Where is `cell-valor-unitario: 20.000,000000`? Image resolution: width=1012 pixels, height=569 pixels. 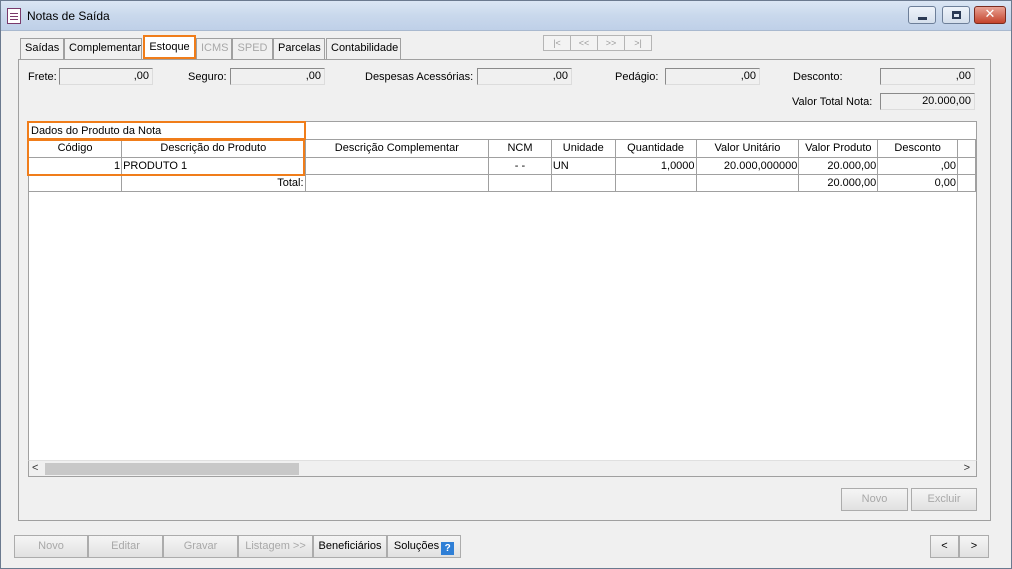 cell-valor-unitario: 20.000,000000 is located at coordinates (748, 166).